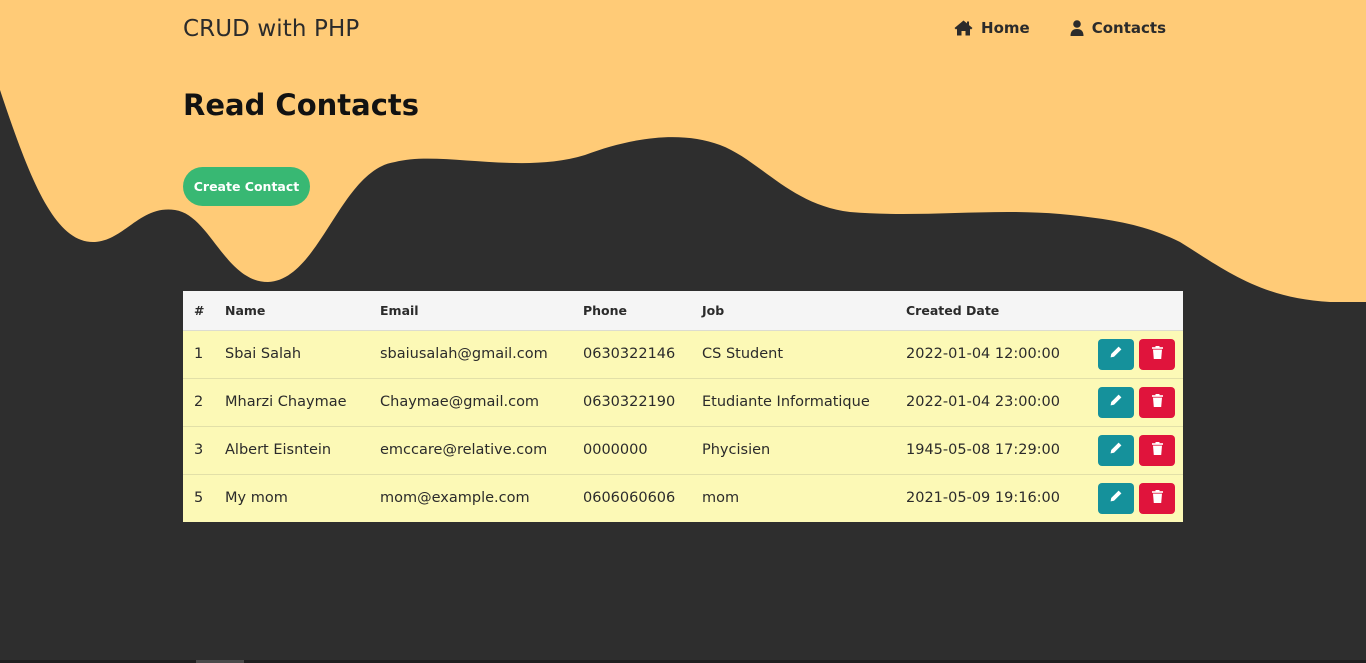 The width and height of the screenshot is (1366, 663). I want to click on header-created-date: Created Date, so click(985, 311).